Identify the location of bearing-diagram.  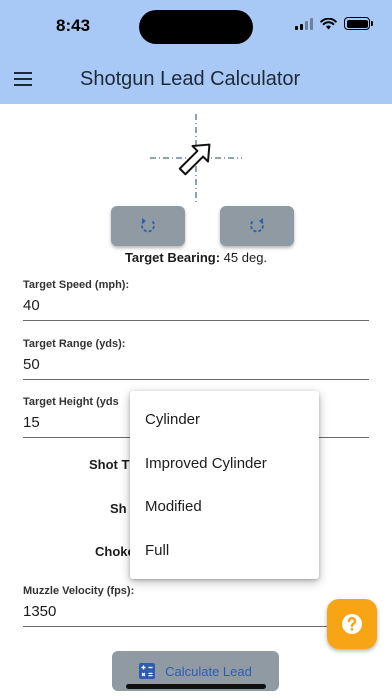
(196, 159).